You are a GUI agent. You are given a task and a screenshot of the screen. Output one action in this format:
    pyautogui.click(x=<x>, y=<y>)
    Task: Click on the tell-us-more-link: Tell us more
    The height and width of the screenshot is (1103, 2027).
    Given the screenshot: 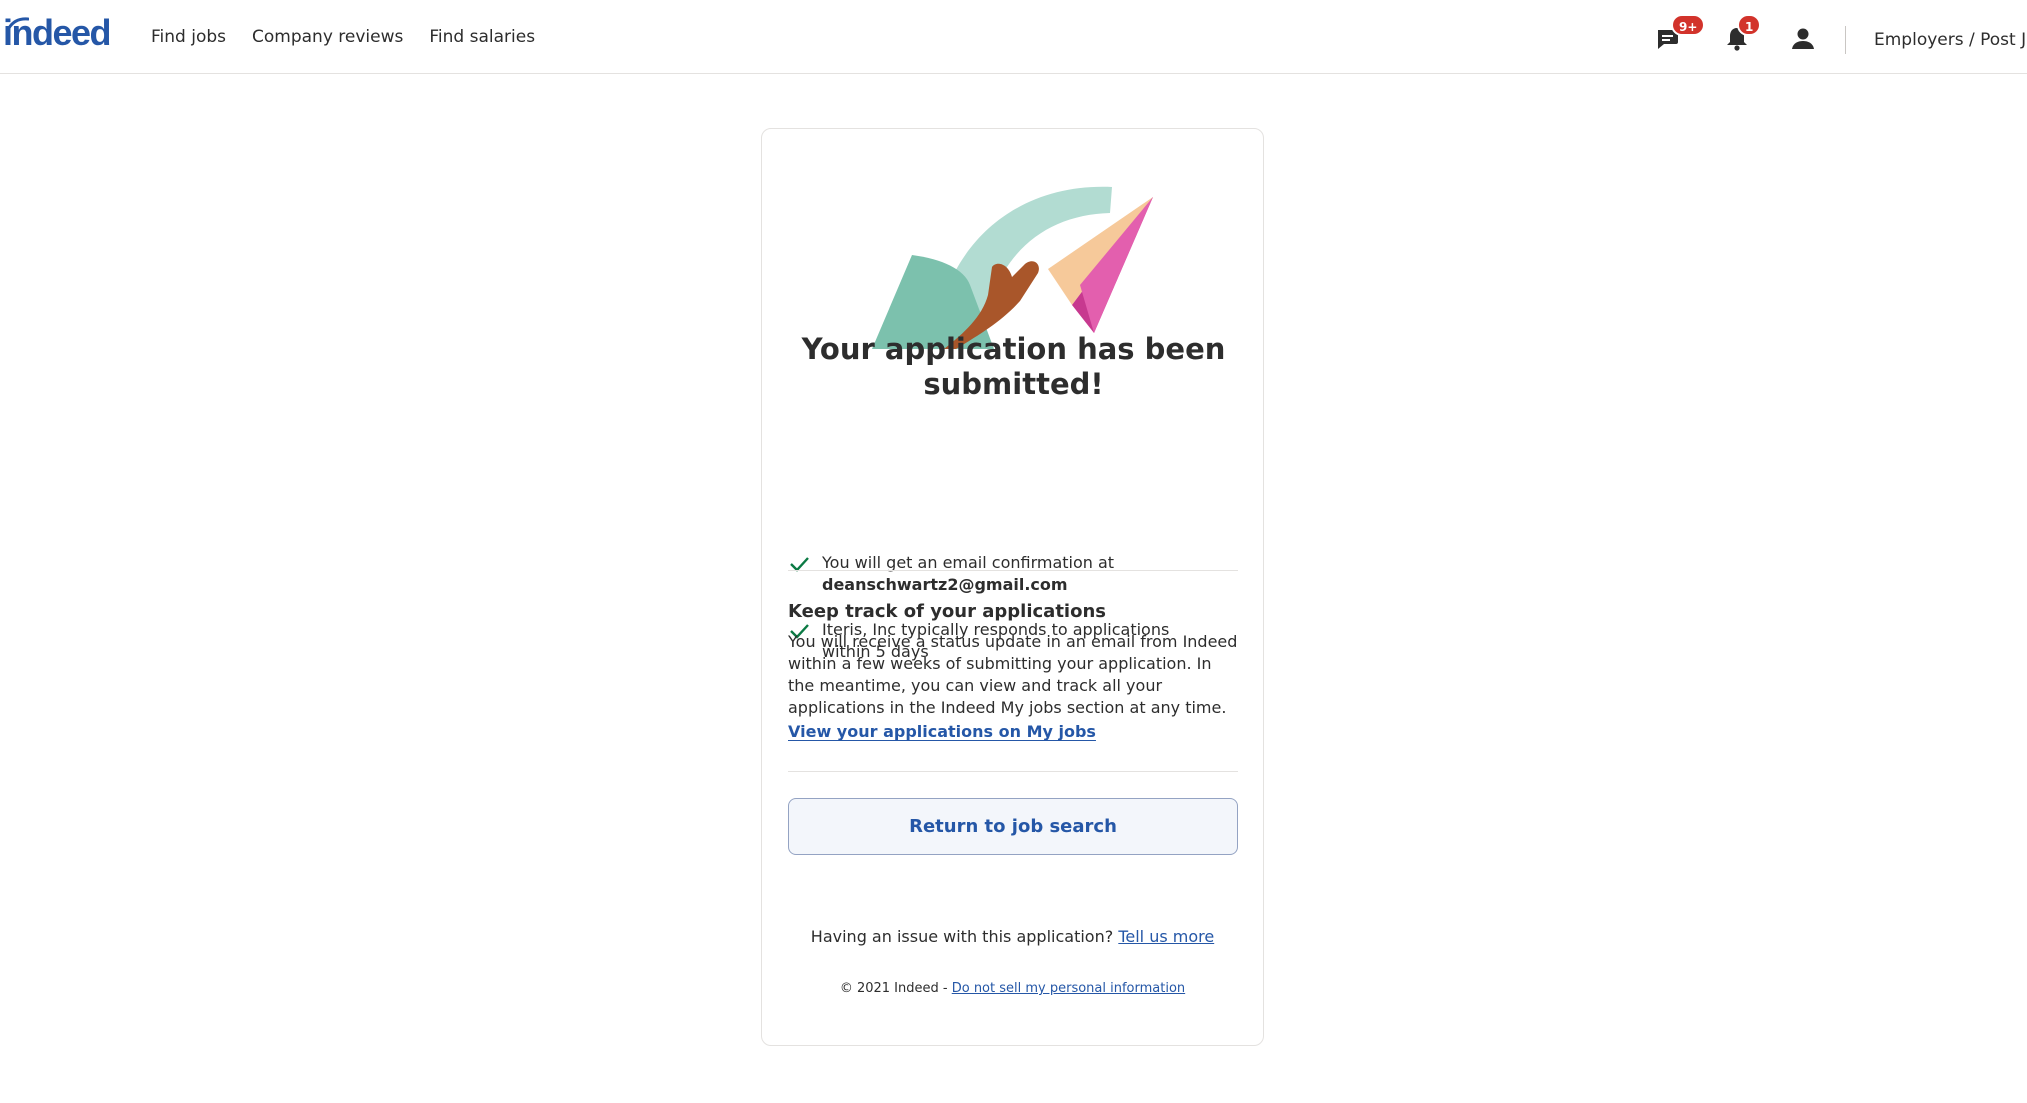 What is the action you would take?
    pyautogui.click(x=1166, y=936)
    